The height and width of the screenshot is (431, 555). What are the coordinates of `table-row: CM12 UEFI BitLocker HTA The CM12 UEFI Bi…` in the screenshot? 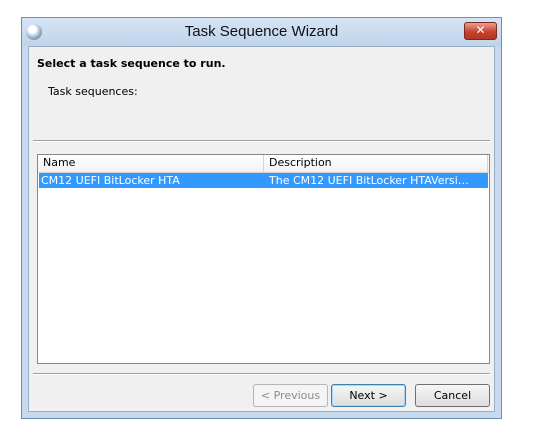 It's located at (263, 180).